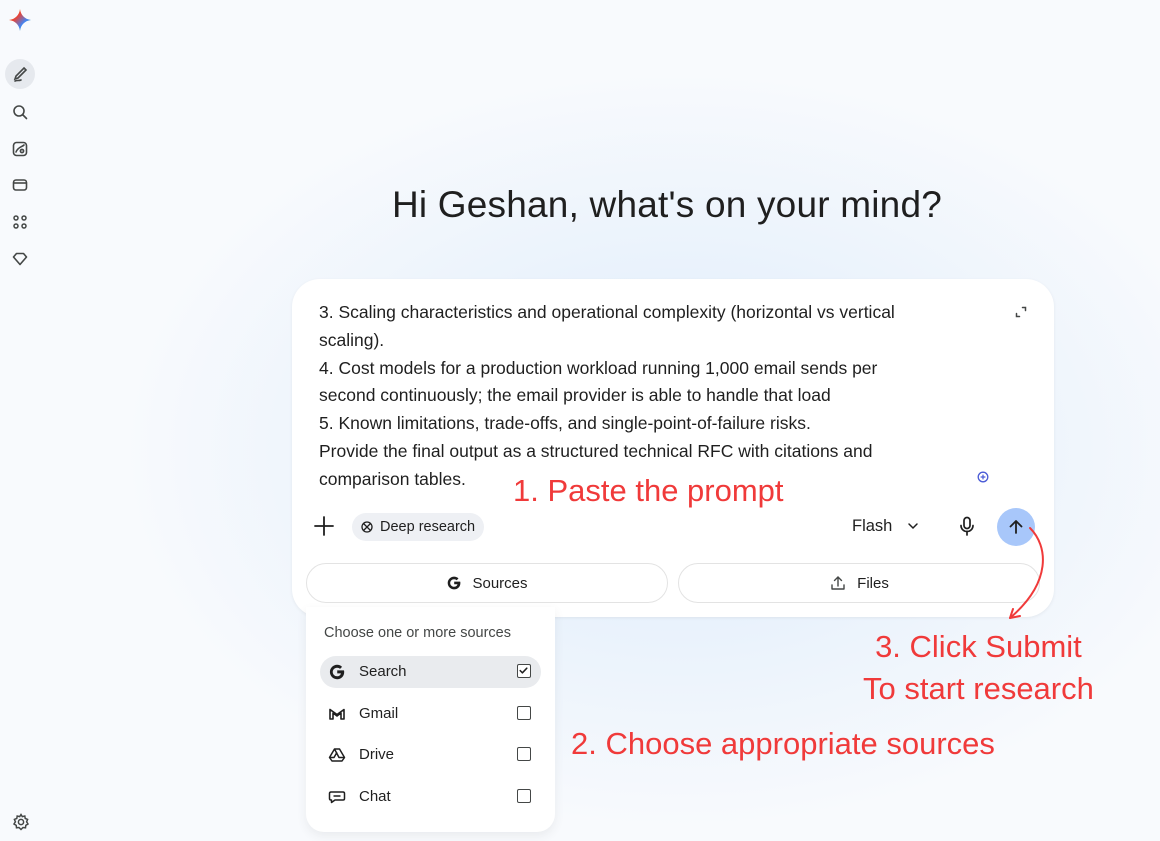 This screenshot has width=1160, height=841. What do you see at coordinates (20, 20) in the screenshot?
I see `gemini-sparkle-icon` at bounding box center [20, 20].